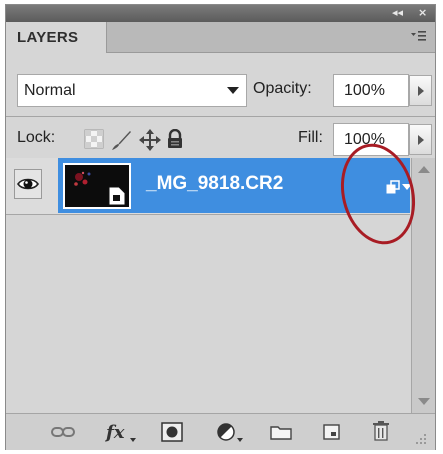 The height and width of the screenshot is (454, 443). I want to click on add-mask-icon, so click(172, 434).